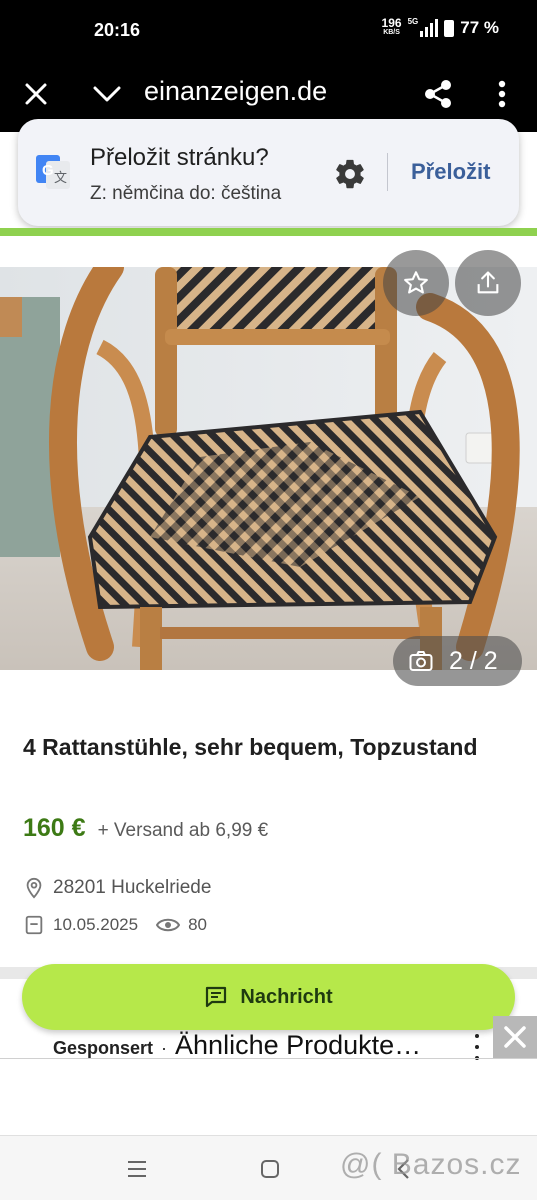 This screenshot has width=537, height=1200. I want to click on ad-divider, so click(268, 1058).